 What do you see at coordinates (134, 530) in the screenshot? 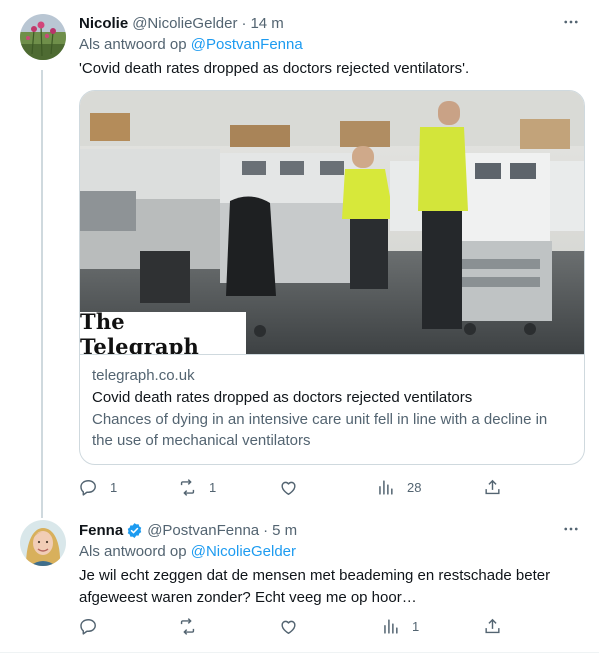
I see `verified-badge-icon` at bounding box center [134, 530].